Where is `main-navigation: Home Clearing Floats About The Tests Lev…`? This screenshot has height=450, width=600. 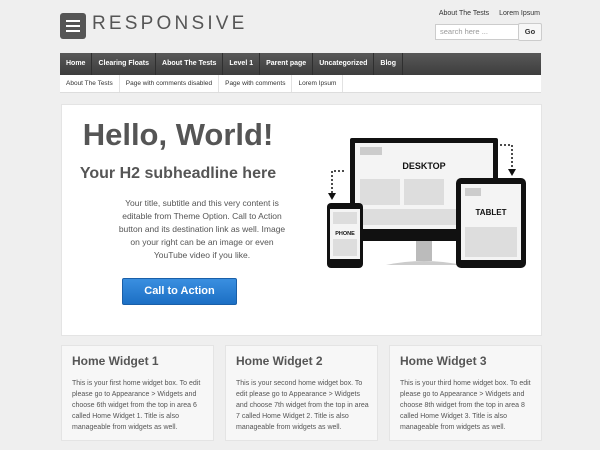 main-navigation: Home Clearing Floats About The Tests Lev… is located at coordinates (300, 64).